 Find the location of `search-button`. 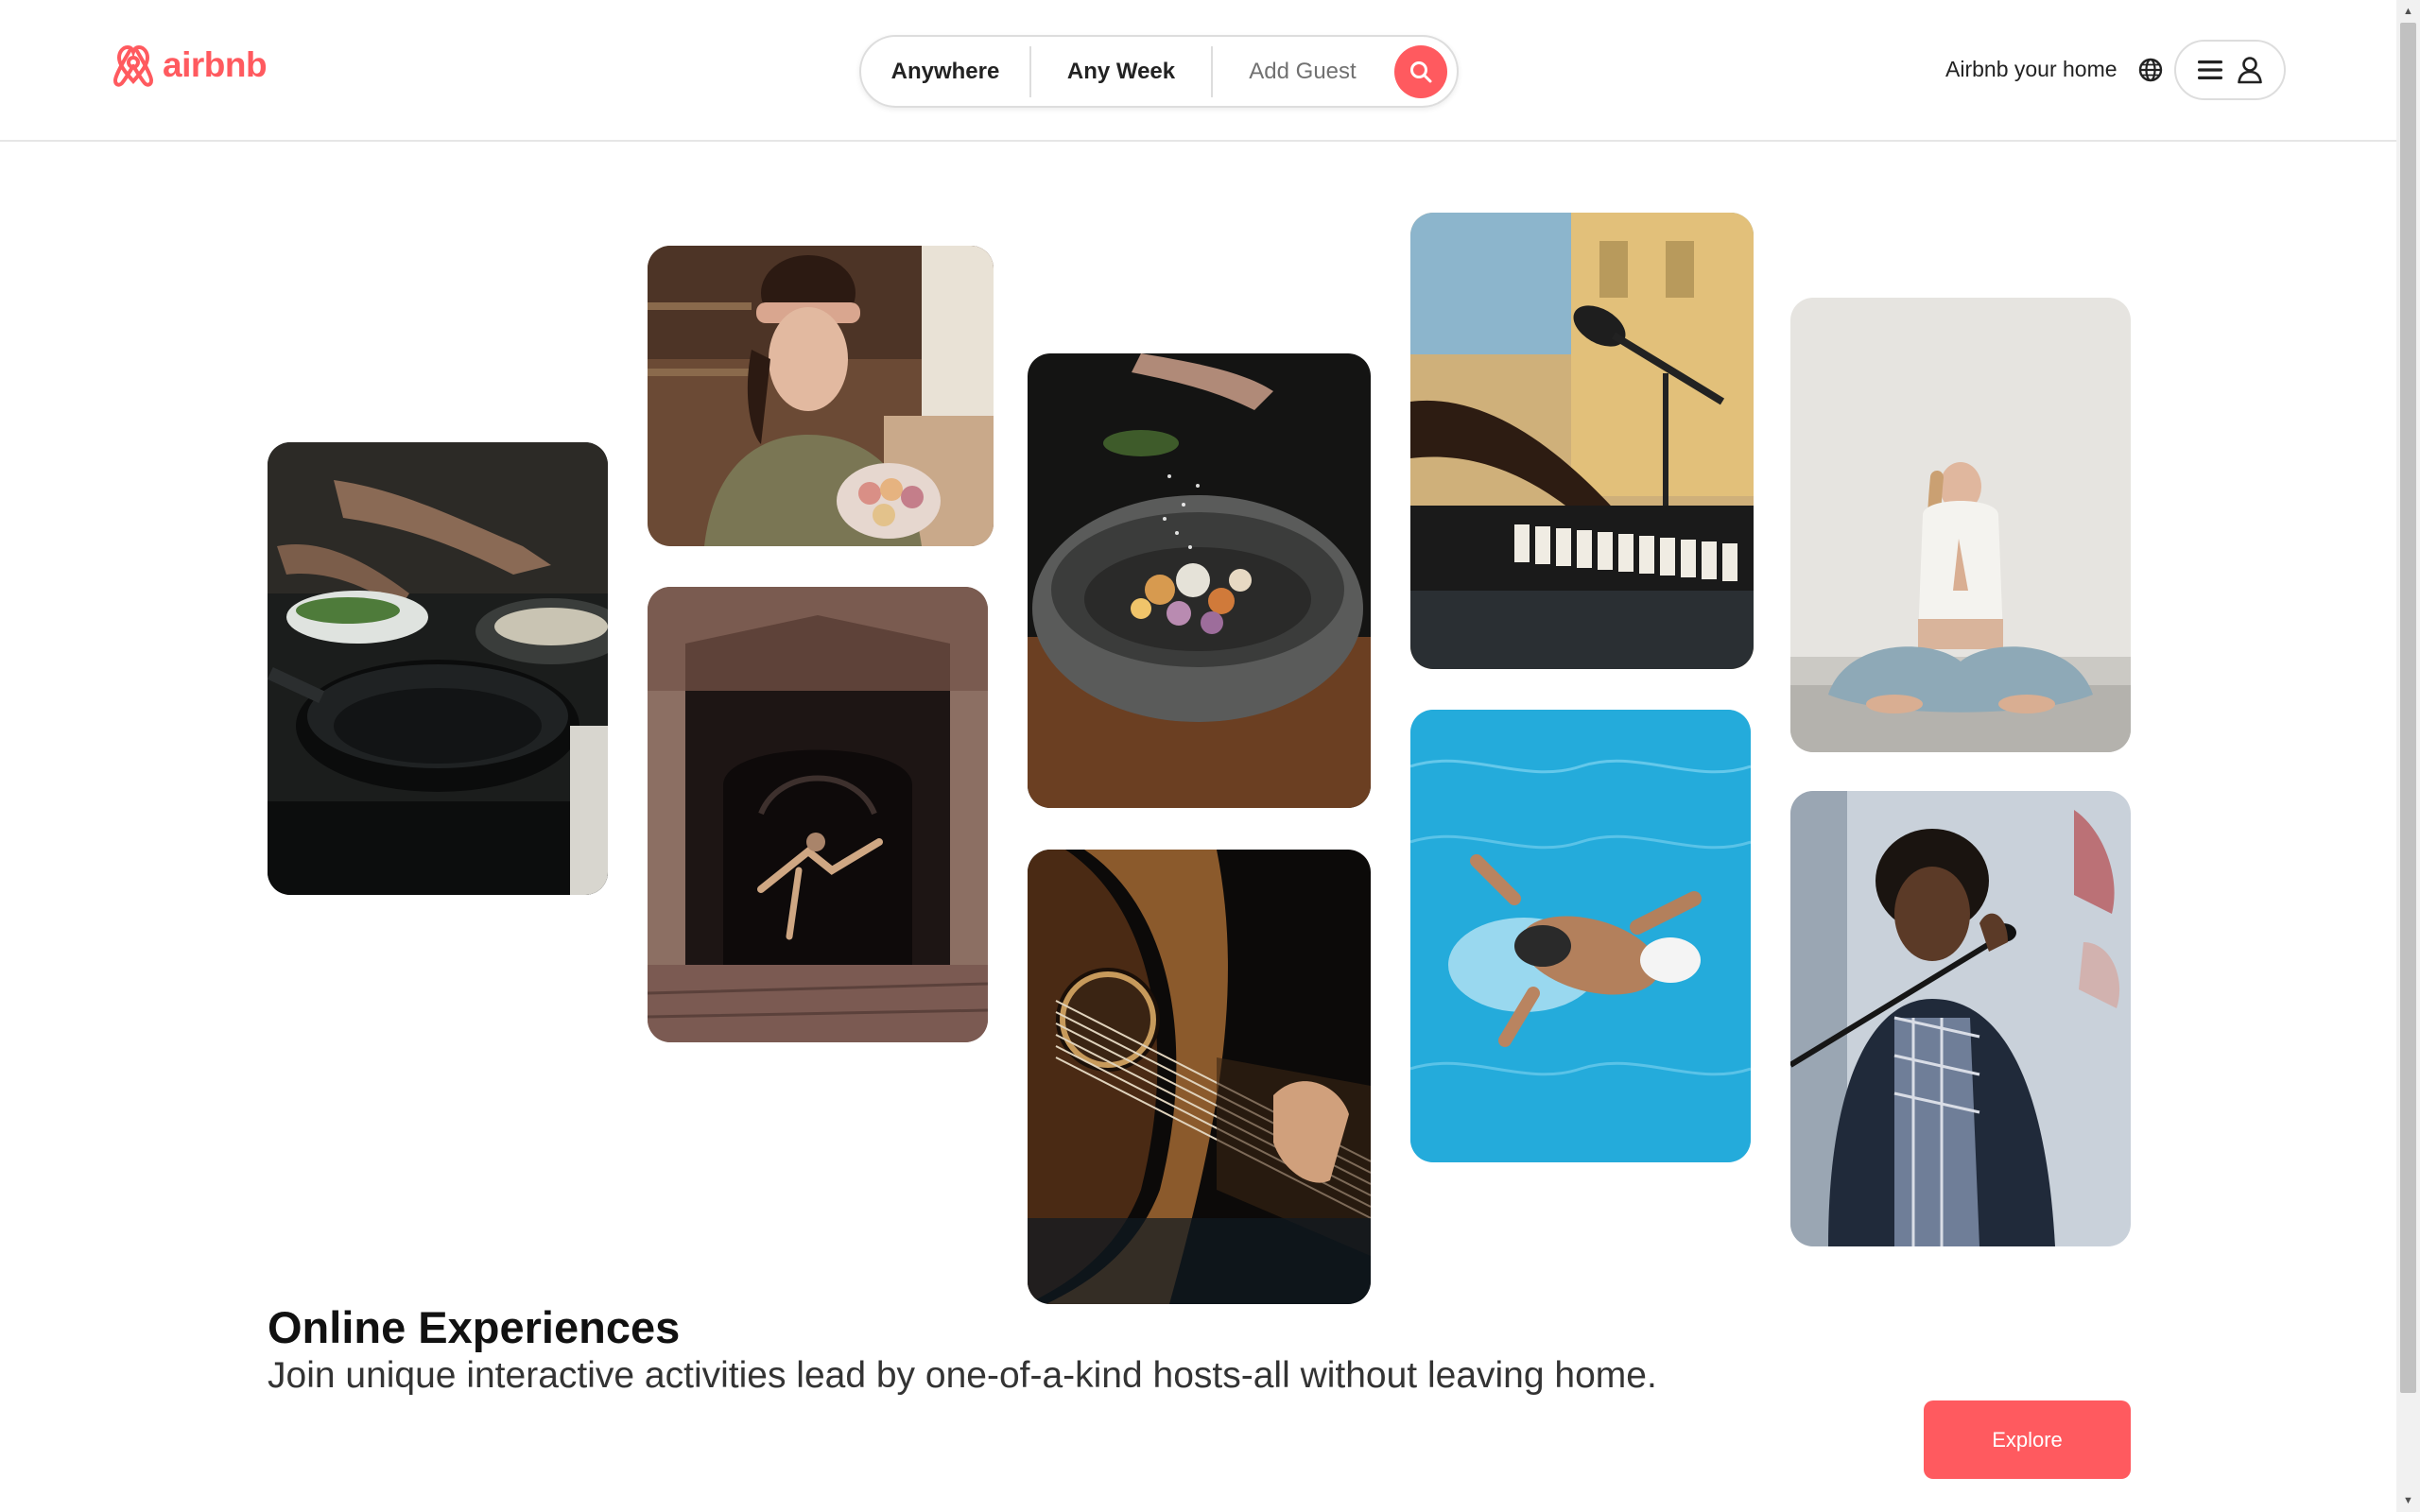

search-button is located at coordinates (1420, 71).